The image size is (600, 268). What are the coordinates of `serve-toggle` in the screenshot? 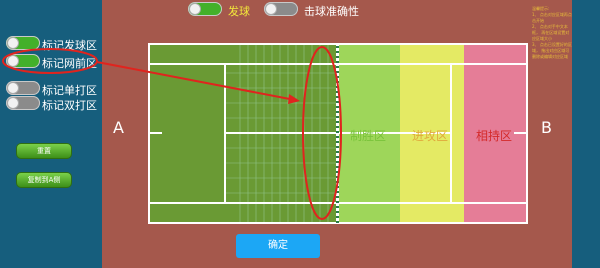 It's located at (205, 9).